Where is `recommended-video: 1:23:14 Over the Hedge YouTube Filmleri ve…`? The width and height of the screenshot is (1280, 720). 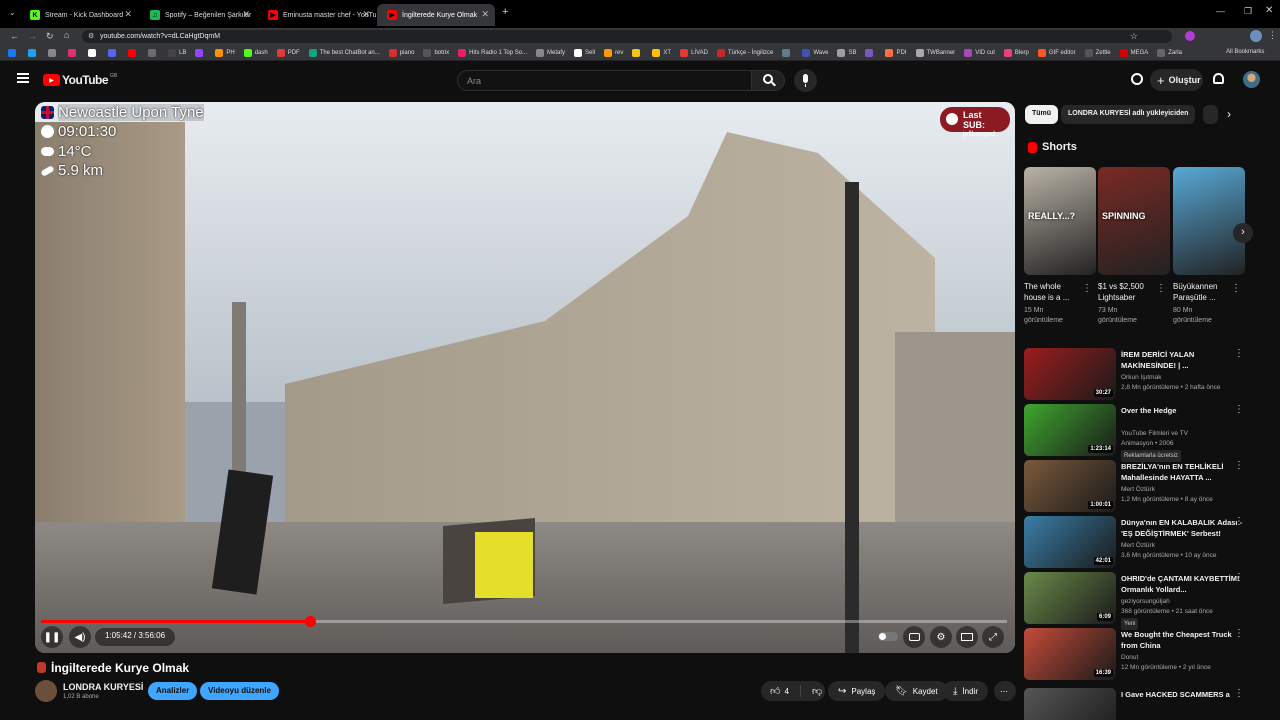
recommended-video: 1:23:14 Over the Hedge YouTube Filmleri ve… is located at coordinates (1149, 433).